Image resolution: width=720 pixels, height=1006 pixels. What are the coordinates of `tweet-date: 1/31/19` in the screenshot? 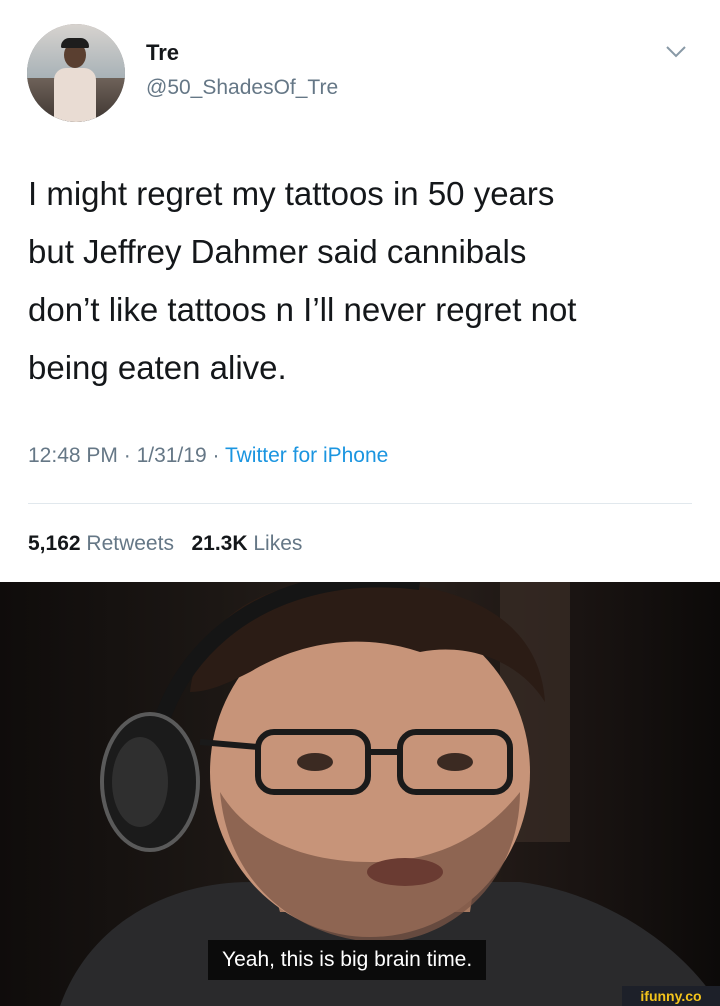 It's located at (172, 455).